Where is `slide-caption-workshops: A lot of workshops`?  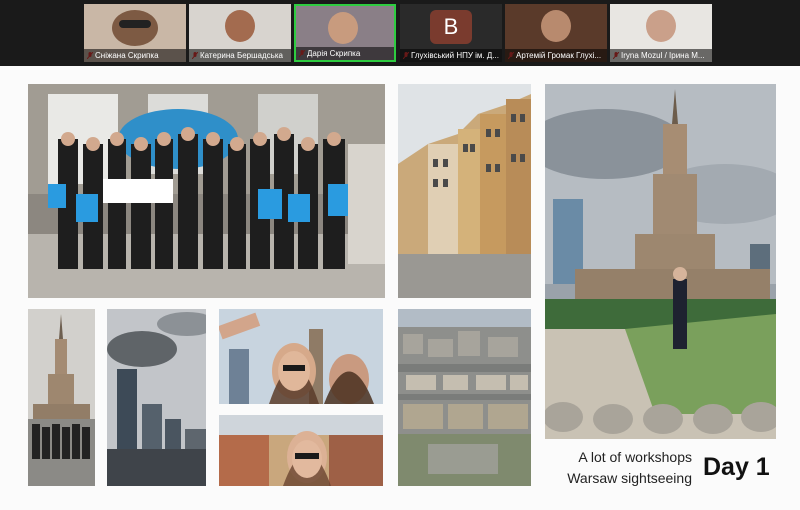
slide-caption-workshops: A lot of workshops is located at coordinates (635, 457).